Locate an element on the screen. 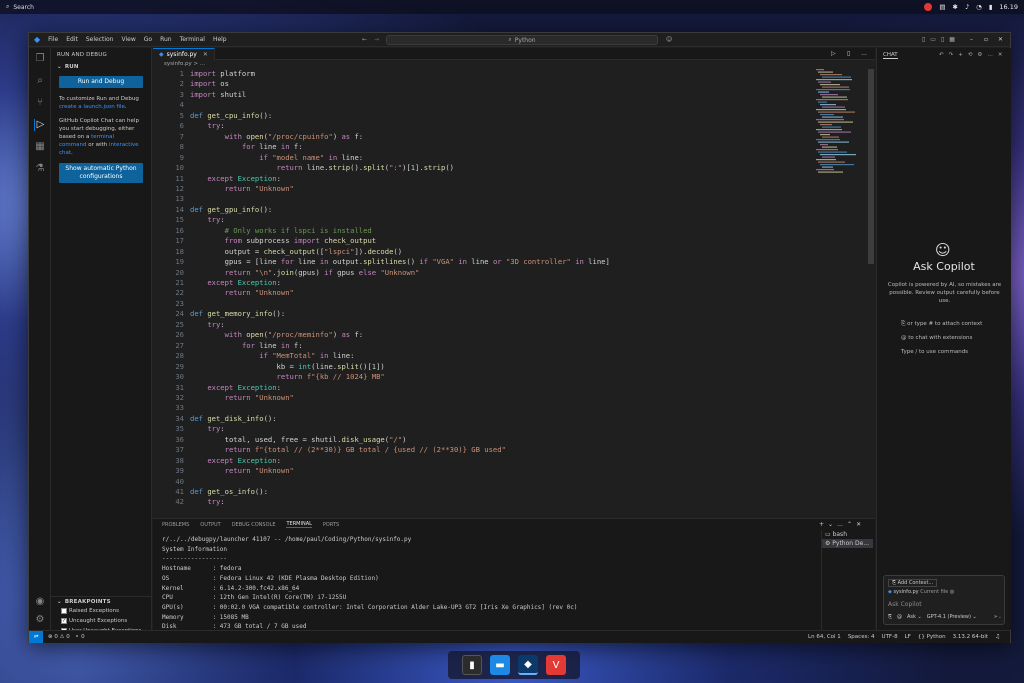 This screenshot has width=1024, height=683. show-python-configurations-button: Show automatic Python configurations is located at coordinates (101, 173).